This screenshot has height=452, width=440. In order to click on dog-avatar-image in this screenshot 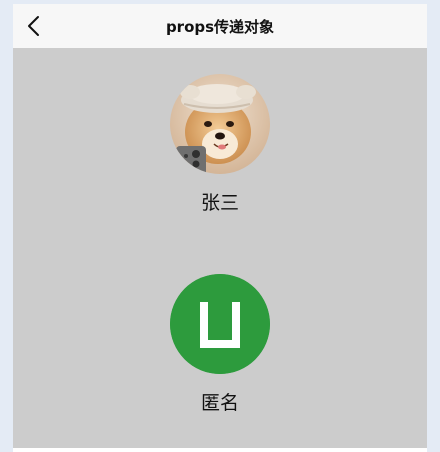, I will do `click(220, 124)`.